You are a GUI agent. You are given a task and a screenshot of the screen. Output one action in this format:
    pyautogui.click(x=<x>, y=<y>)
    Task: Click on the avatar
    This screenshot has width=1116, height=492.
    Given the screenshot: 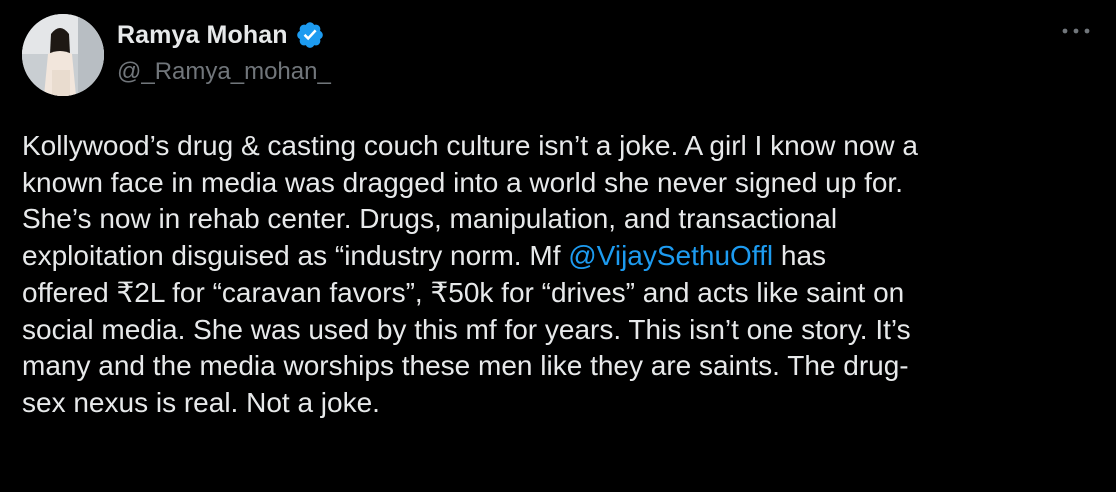 What is the action you would take?
    pyautogui.click(x=63, y=55)
    